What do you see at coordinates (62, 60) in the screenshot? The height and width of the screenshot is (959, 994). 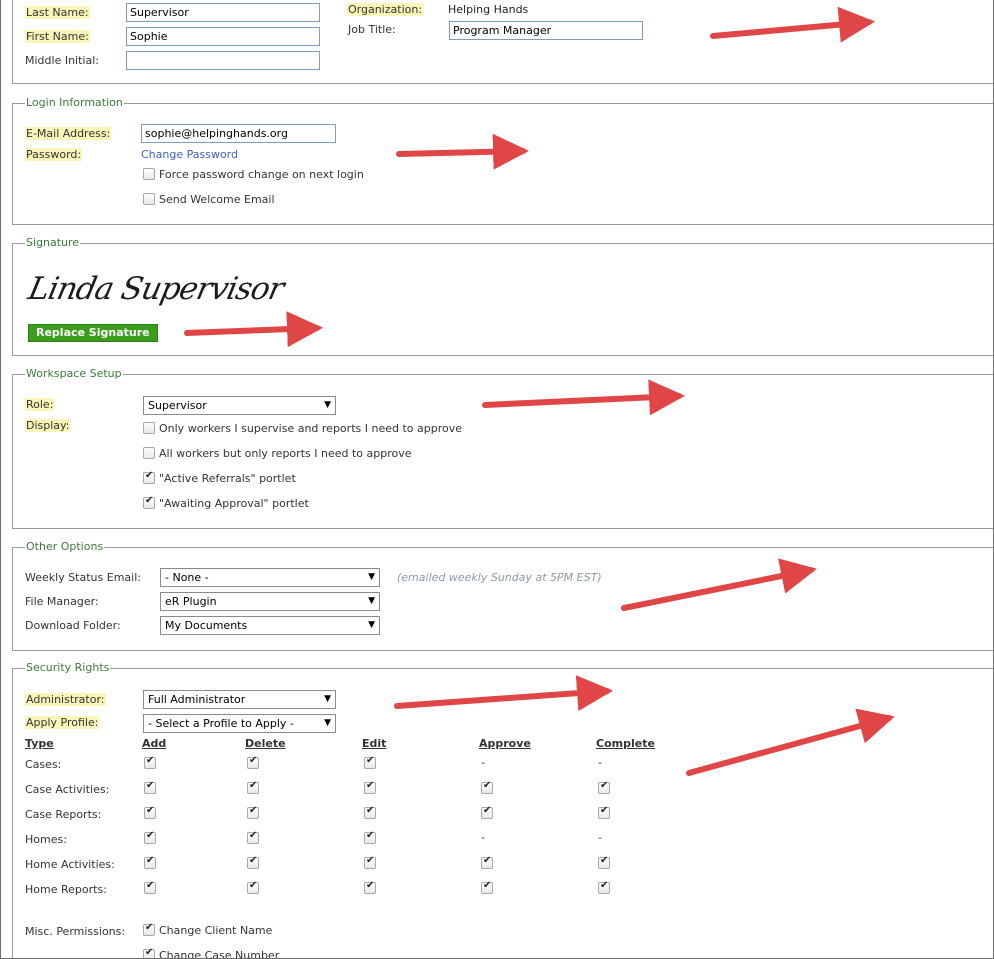 I see `middle-initial-label: Middle Initial:` at bounding box center [62, 60].